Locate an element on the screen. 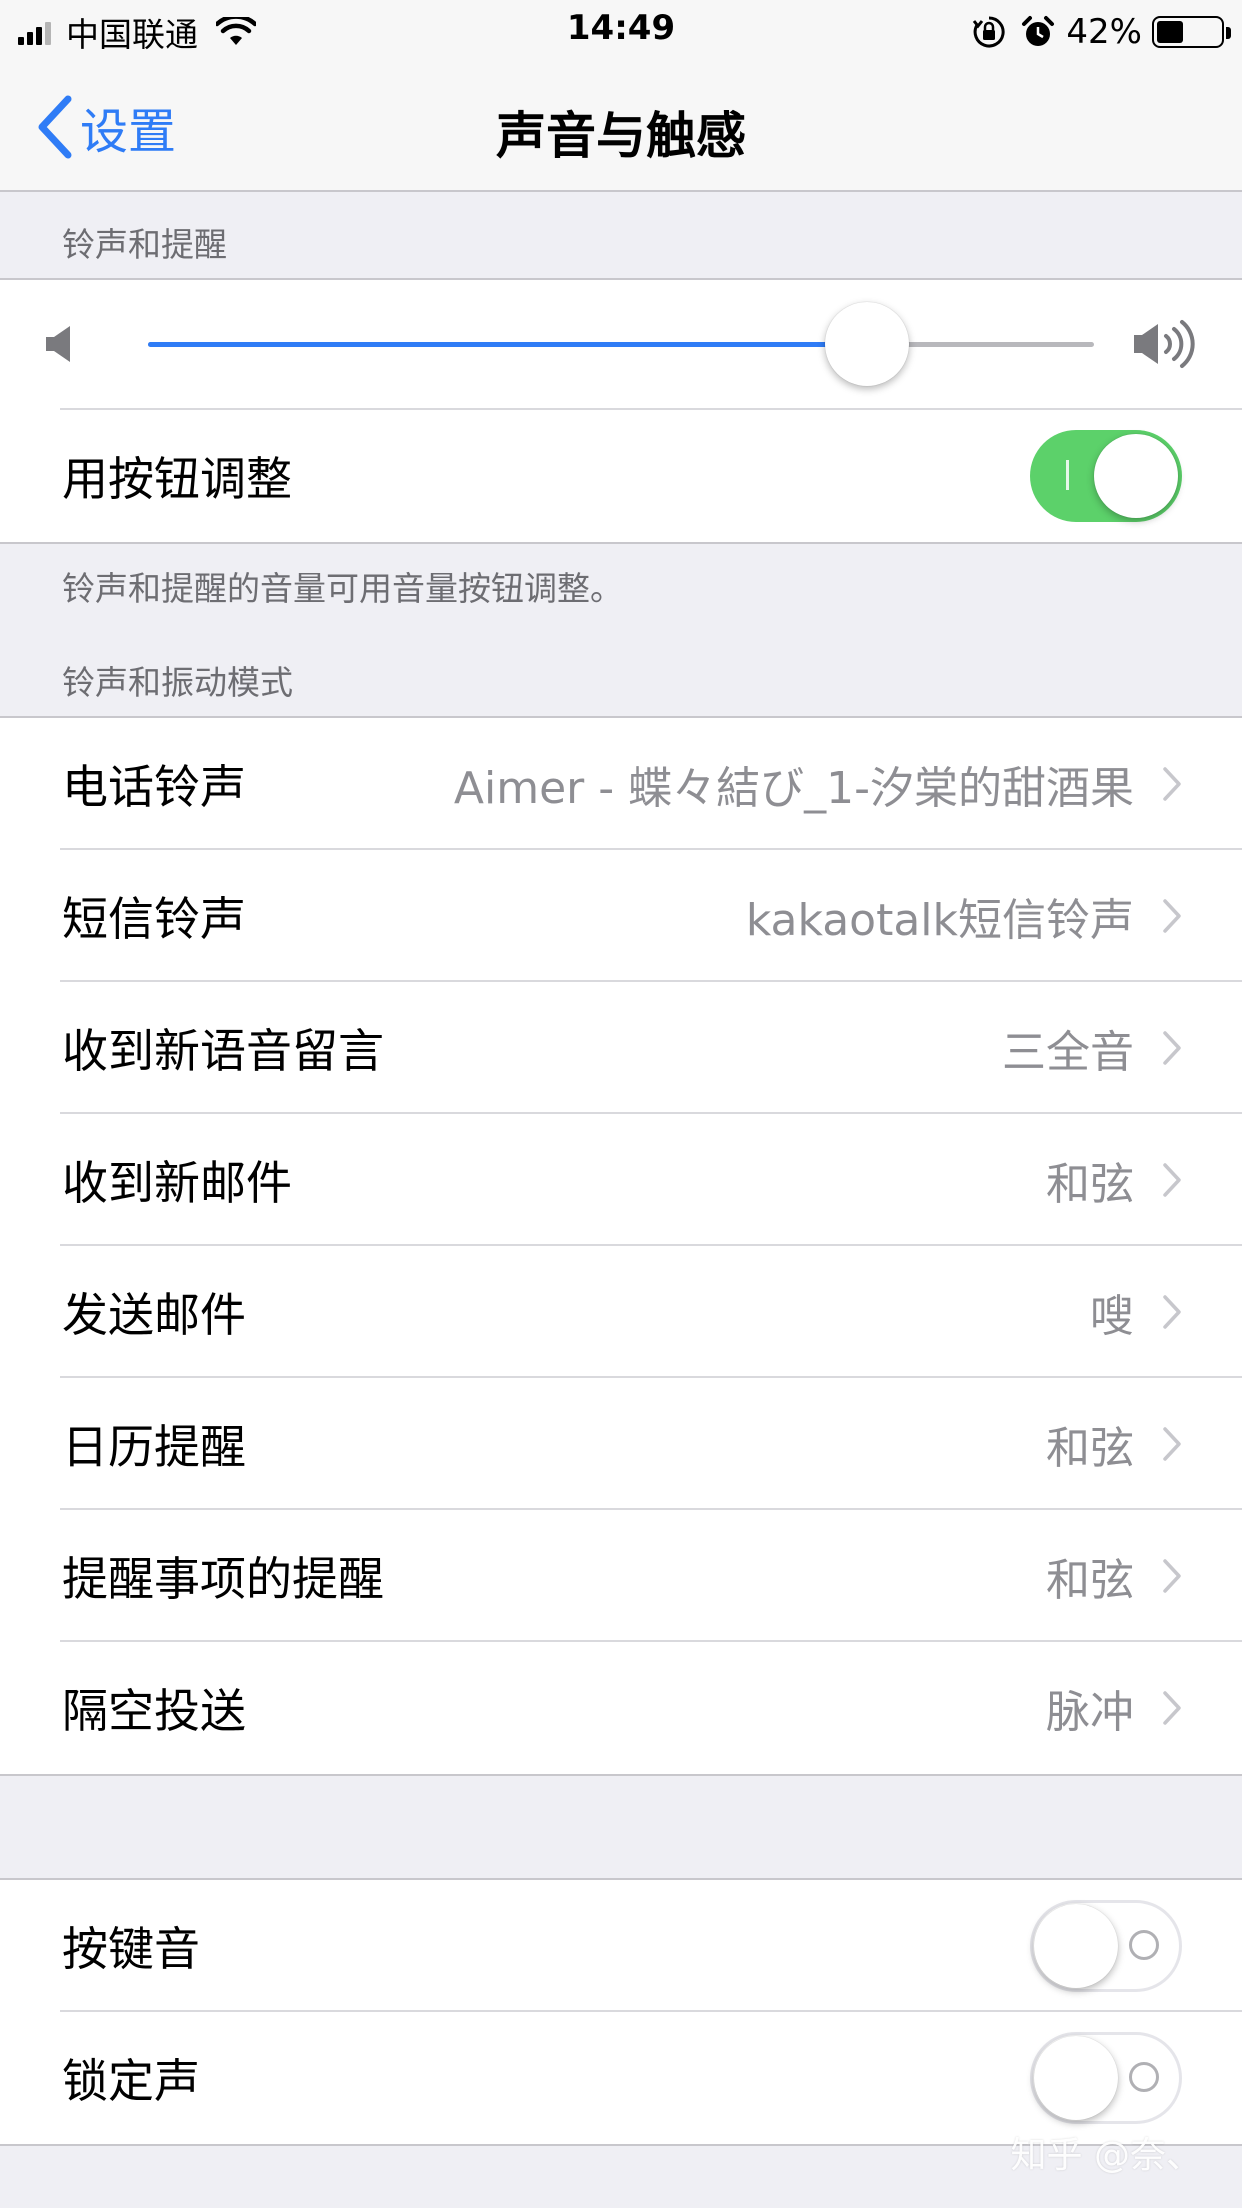 Image resolution: width=1242 pixels, height=2208 pixels. row-label: 提醒事项的提醒 is located at coordinates (223, 1579).